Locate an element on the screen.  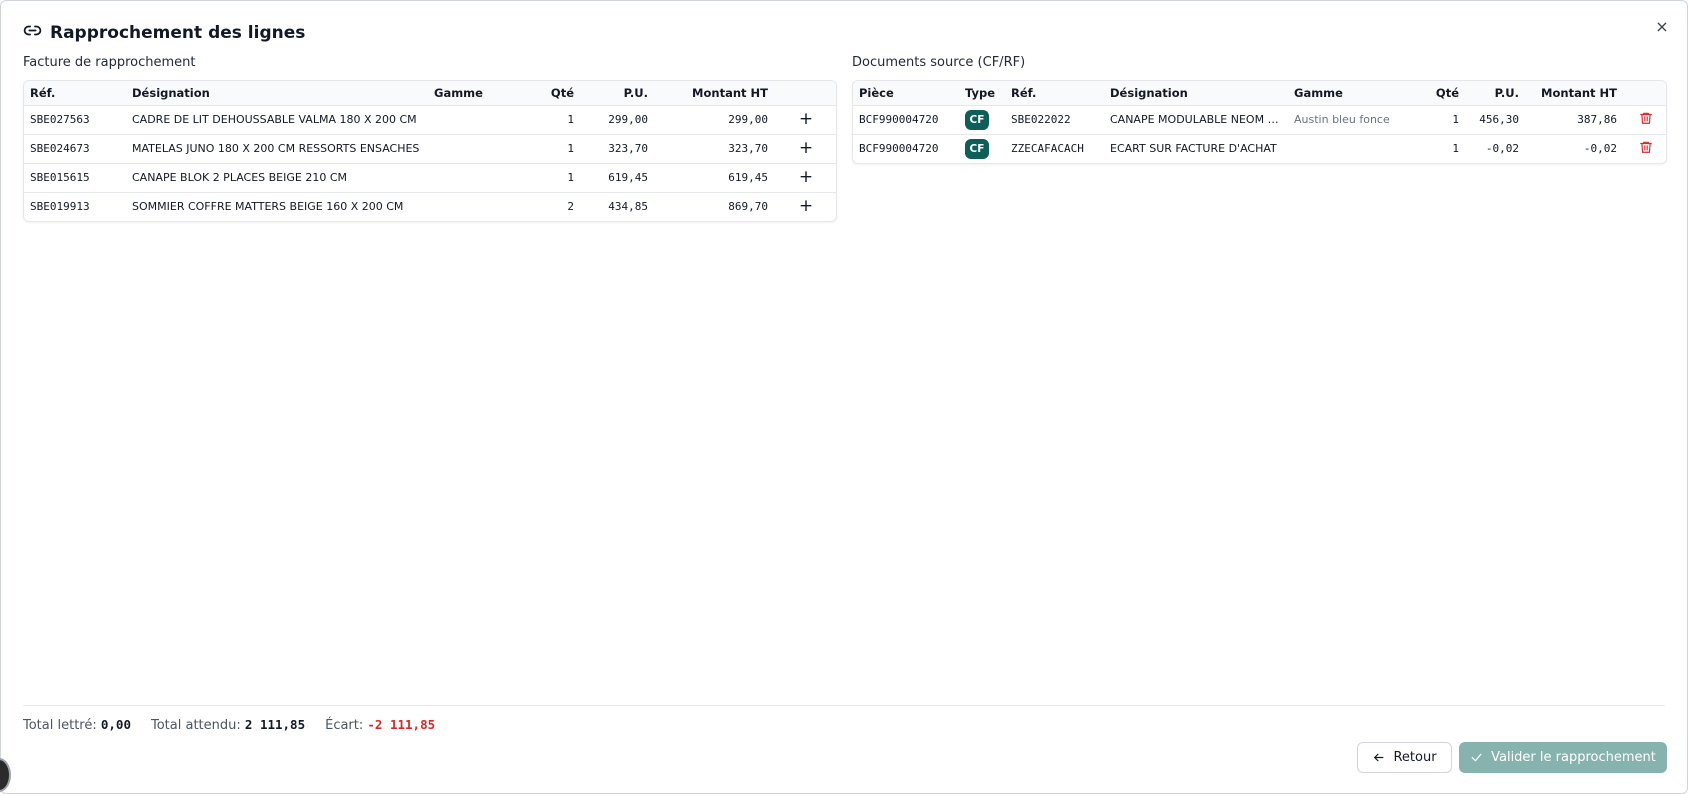
cell-pu: 619,45 is located at coordinates (617, 178).